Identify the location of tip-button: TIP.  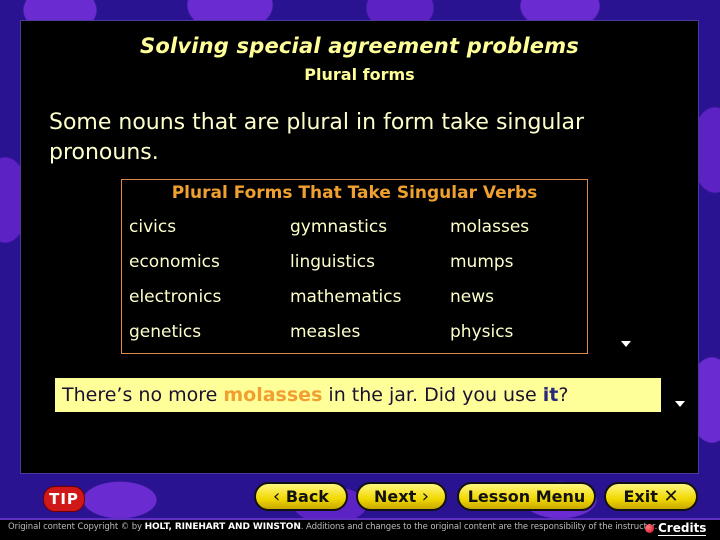
(64, 499).